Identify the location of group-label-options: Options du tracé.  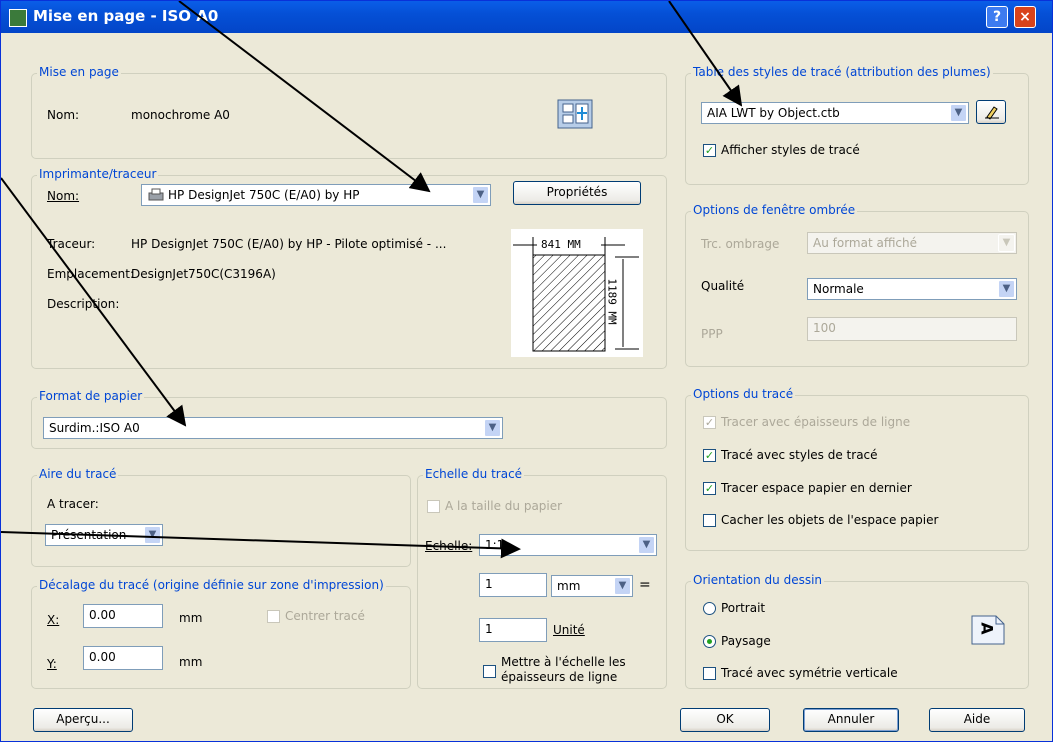
(743, 394).